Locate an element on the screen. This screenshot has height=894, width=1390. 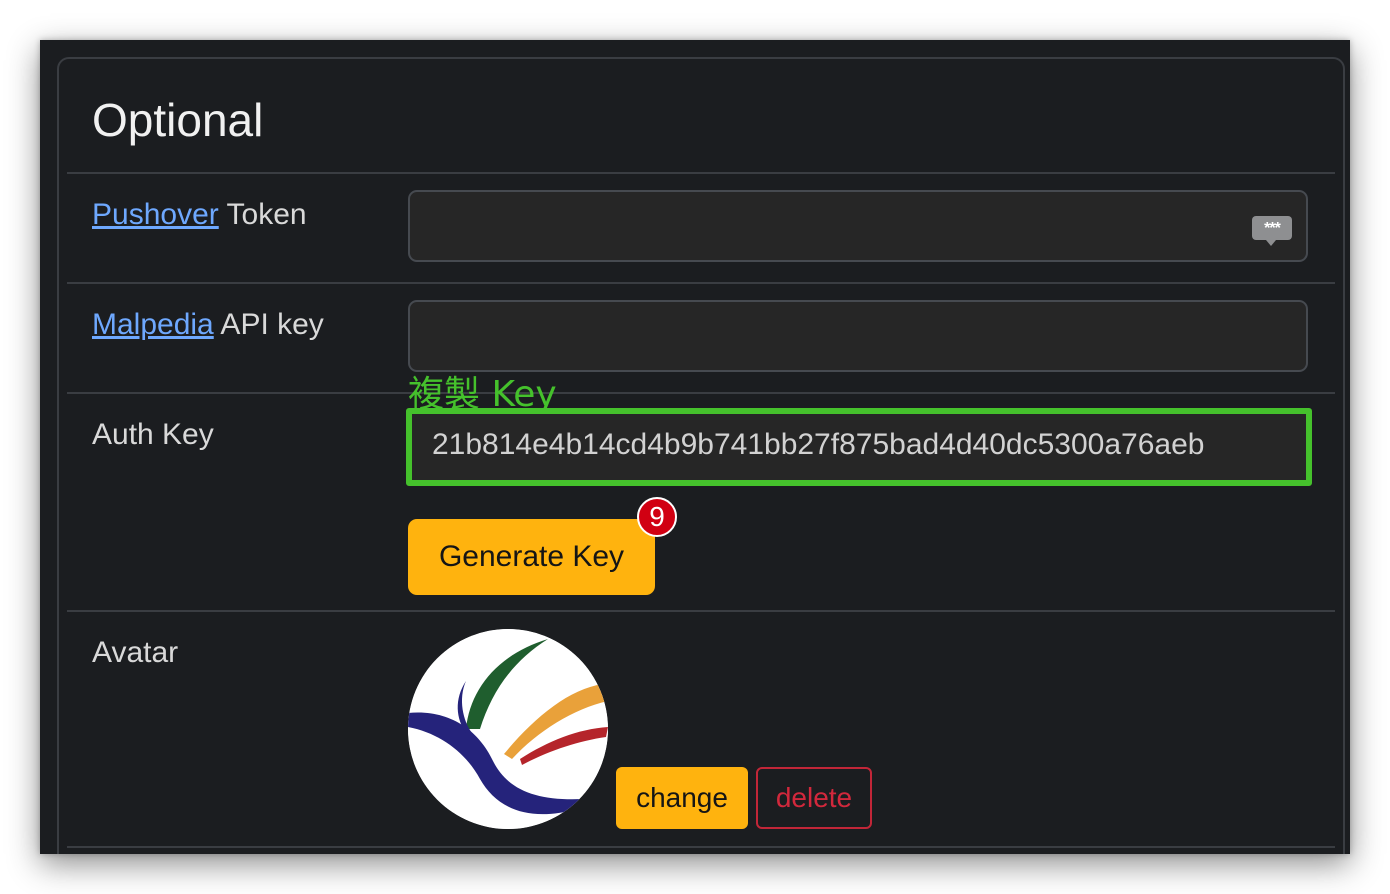
avatar-logo-icon is located at coordinates (508, 729).